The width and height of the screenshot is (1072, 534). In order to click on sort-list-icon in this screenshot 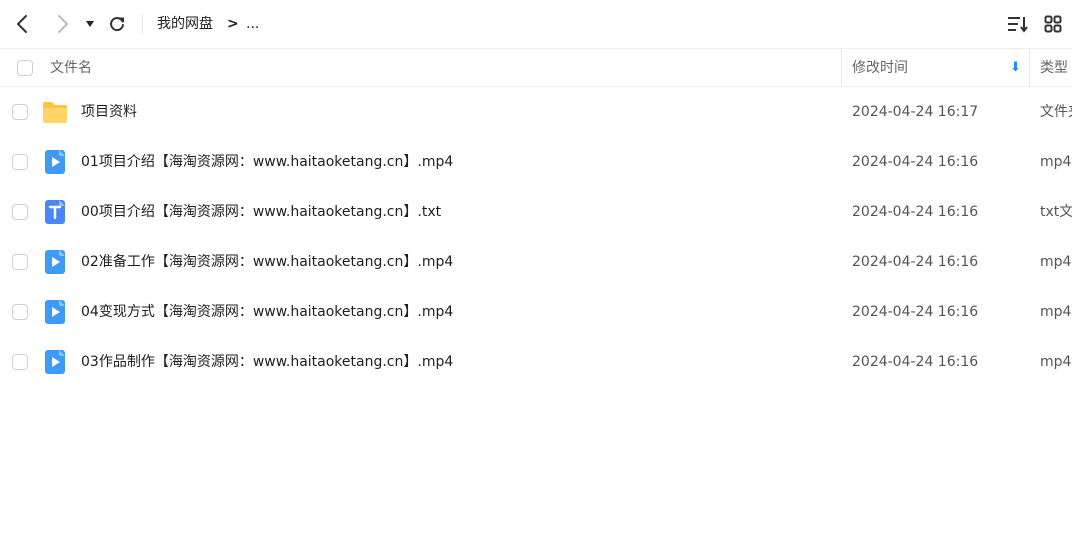, I will do `click(1018, 25)`.